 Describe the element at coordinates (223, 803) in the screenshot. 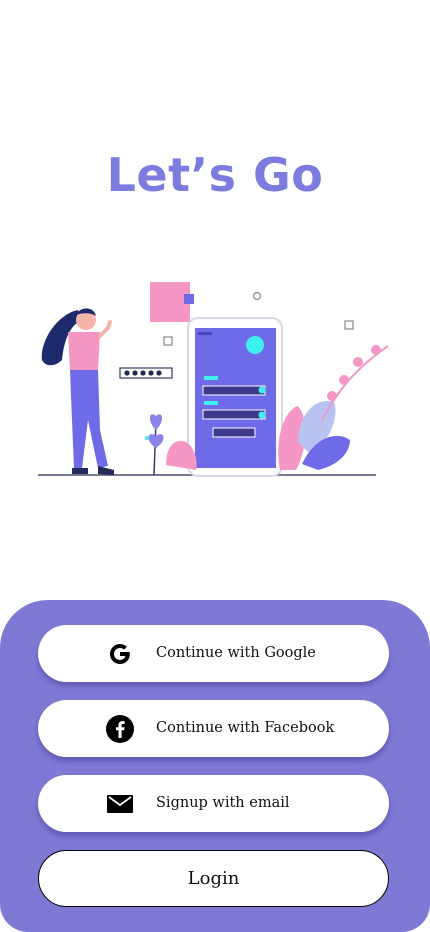

I see `email-button-label: Signup with email` at that location.